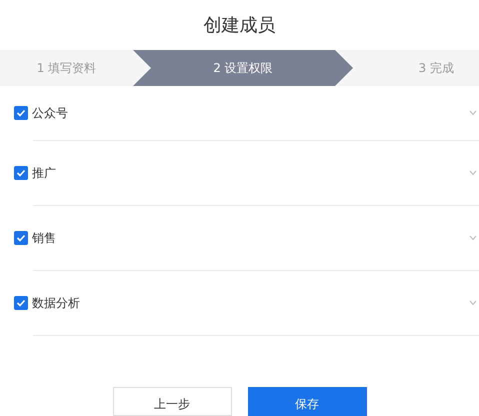  What do you see at coordinates (56, 303) in the screenshot?
I see `permission-label: 数据分析` at bounding box center [56, 303].